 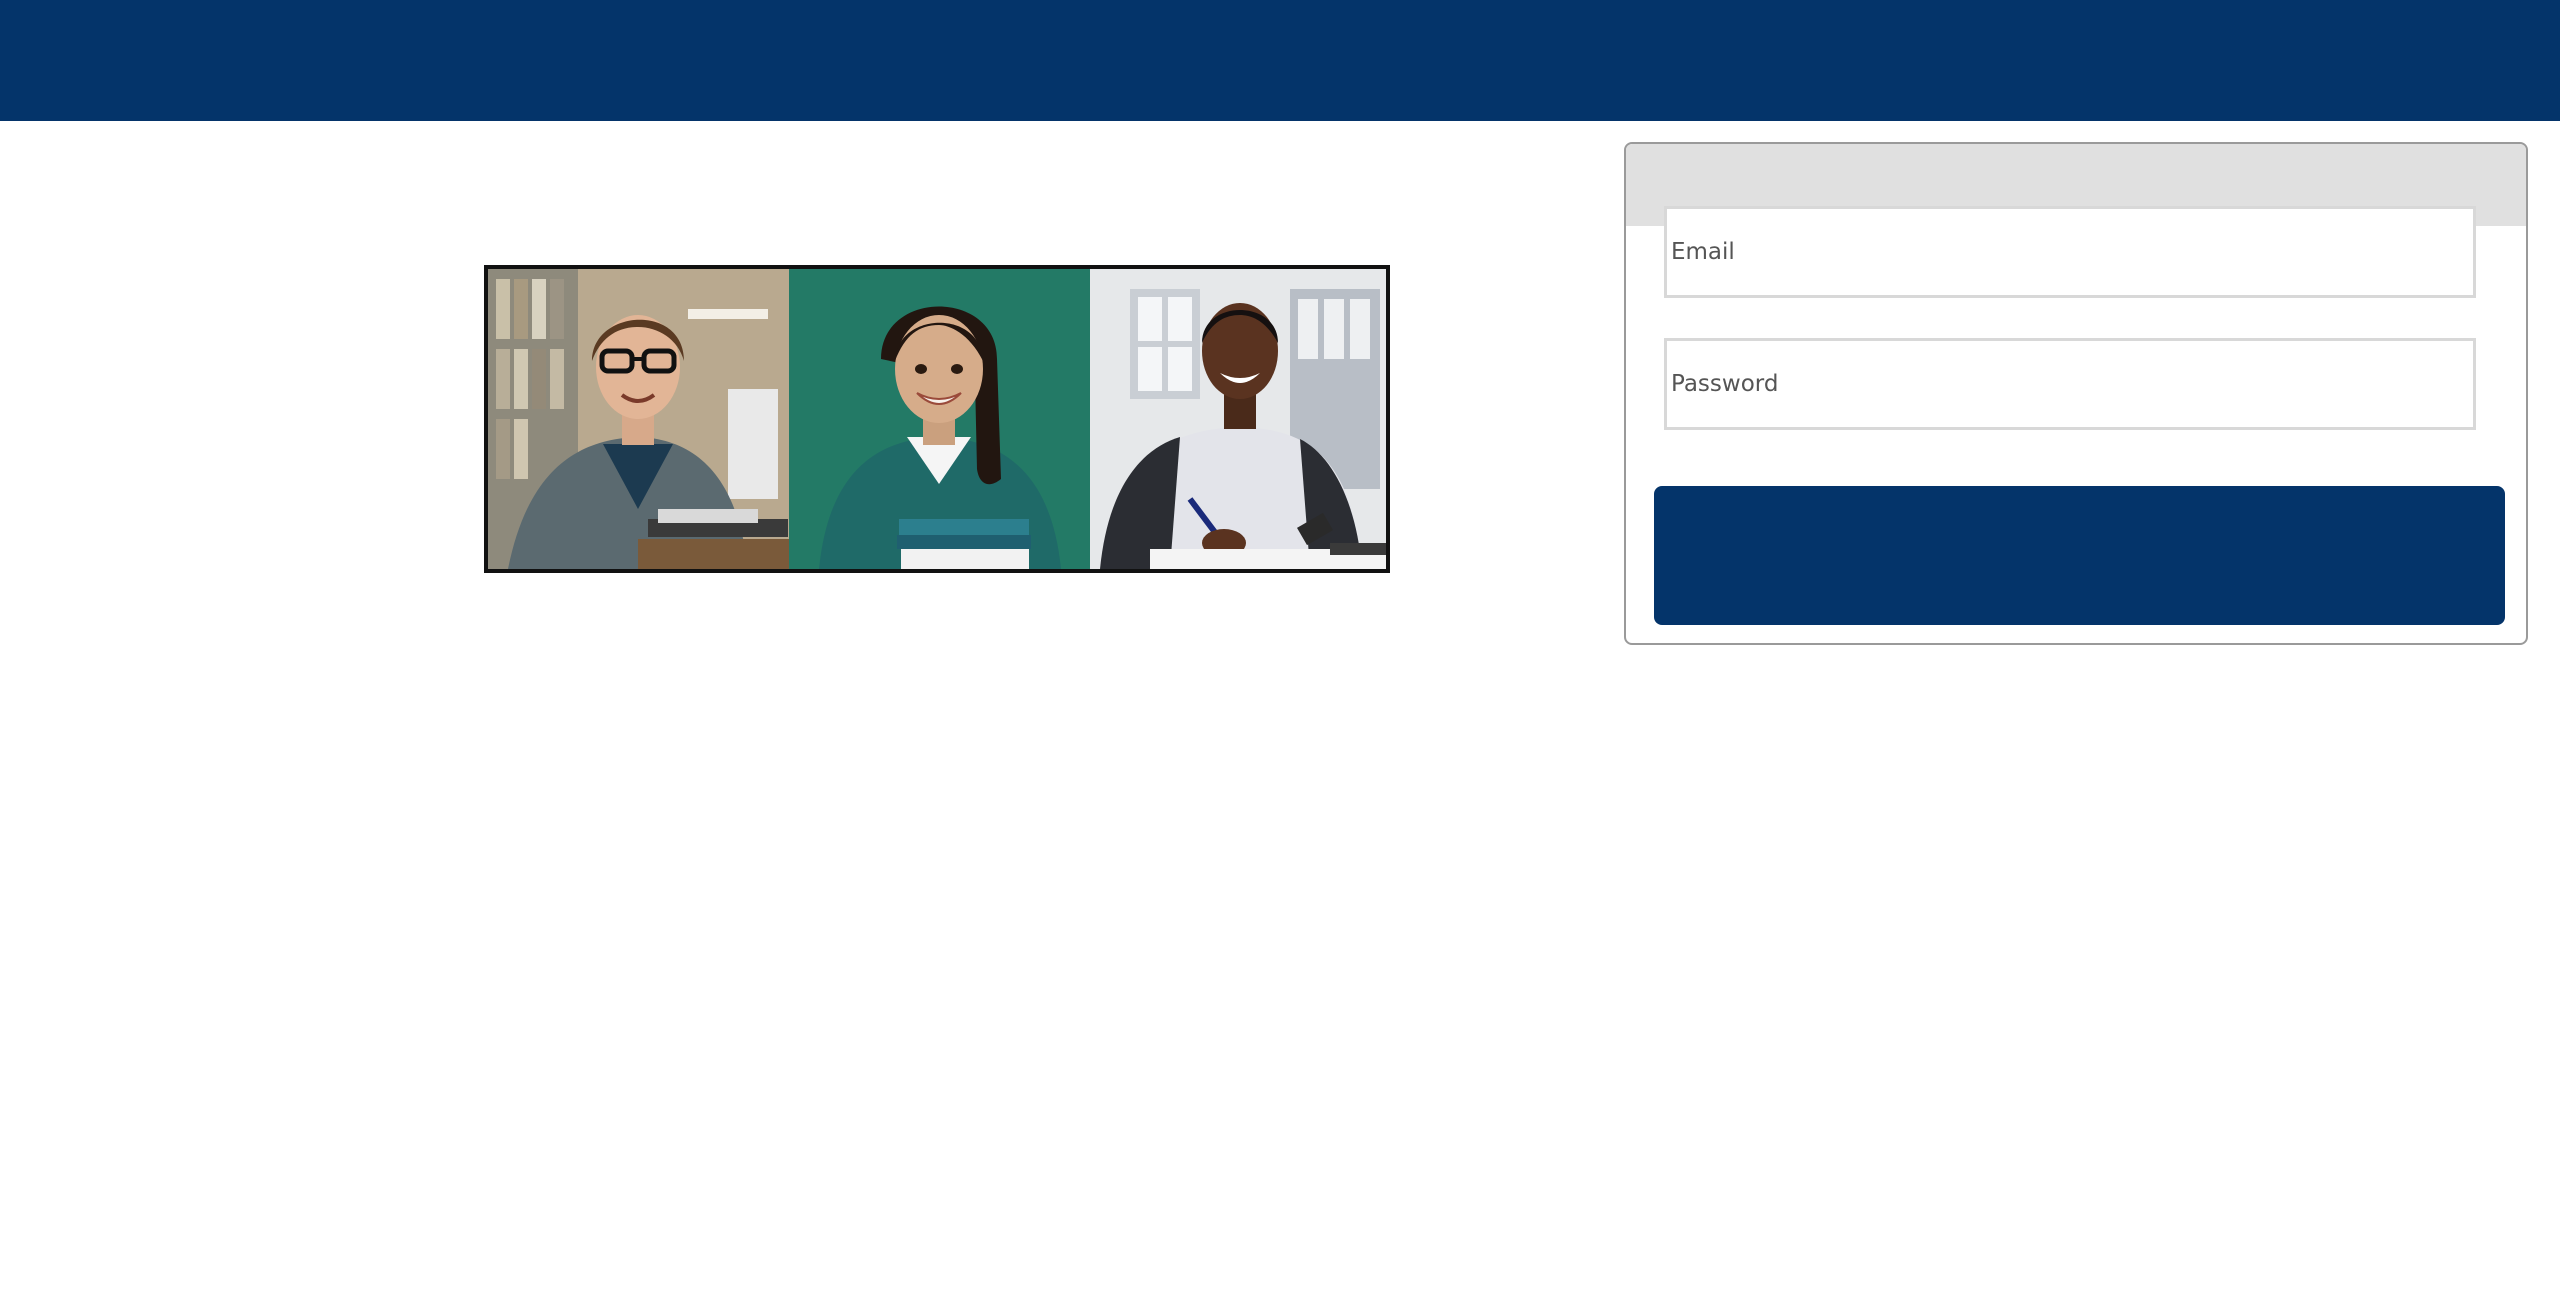 I want to click on hero-image, so click(x=937, y=419).